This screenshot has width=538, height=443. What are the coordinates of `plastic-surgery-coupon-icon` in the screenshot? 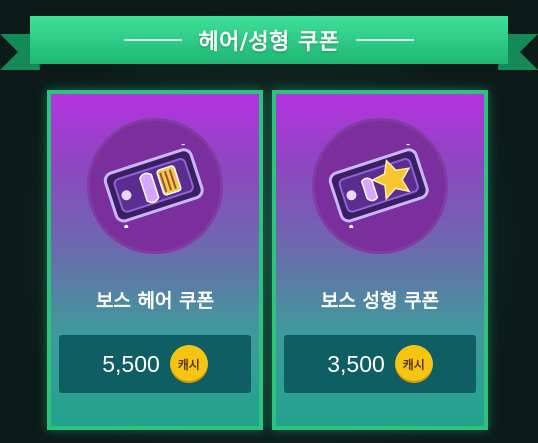 It's located at (378, 186).